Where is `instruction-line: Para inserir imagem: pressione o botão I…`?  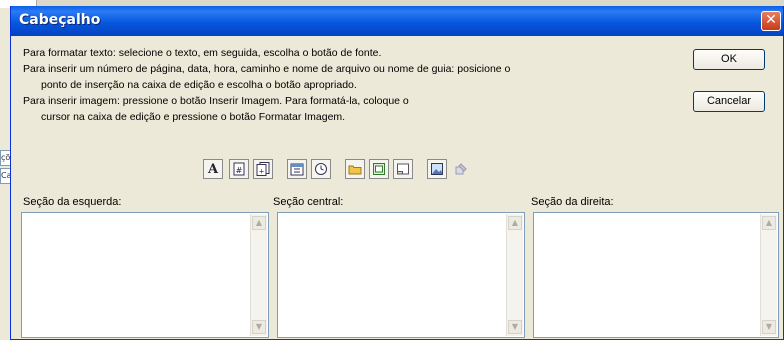 instruction-line: Para inserir imagem: pressione o botão I… is located at coordinates (216, 101).